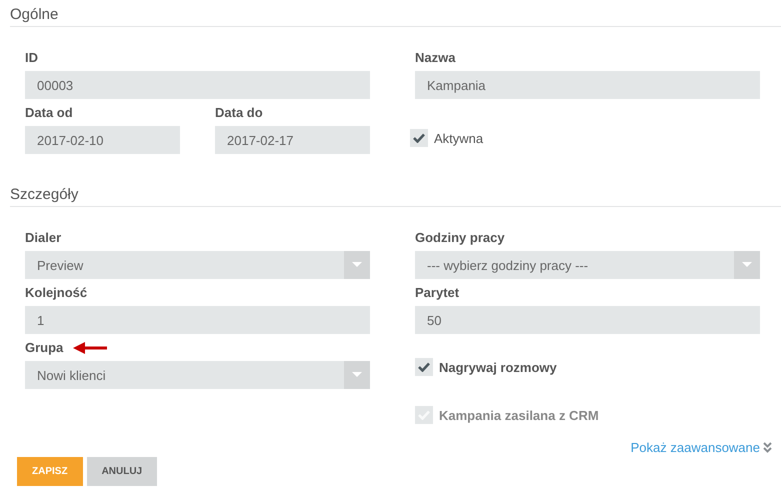 Image resolution: width=781 pixels, height=491 pixels. What do you see at coordinates (587, 85) in the screenshot?
I see `input-field: Kampania` at bounding box center [587, 85].